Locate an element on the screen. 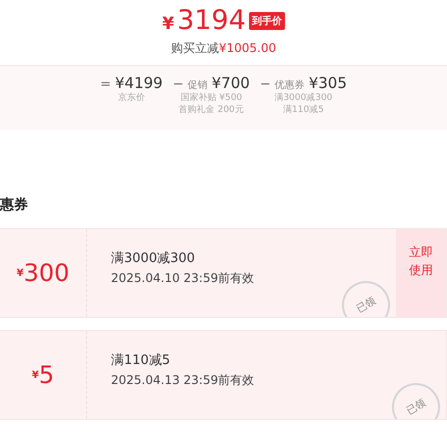 This screenshot has width=447, height=436. breakdown-note: 满110减5 is located at coordinates (303, 110).